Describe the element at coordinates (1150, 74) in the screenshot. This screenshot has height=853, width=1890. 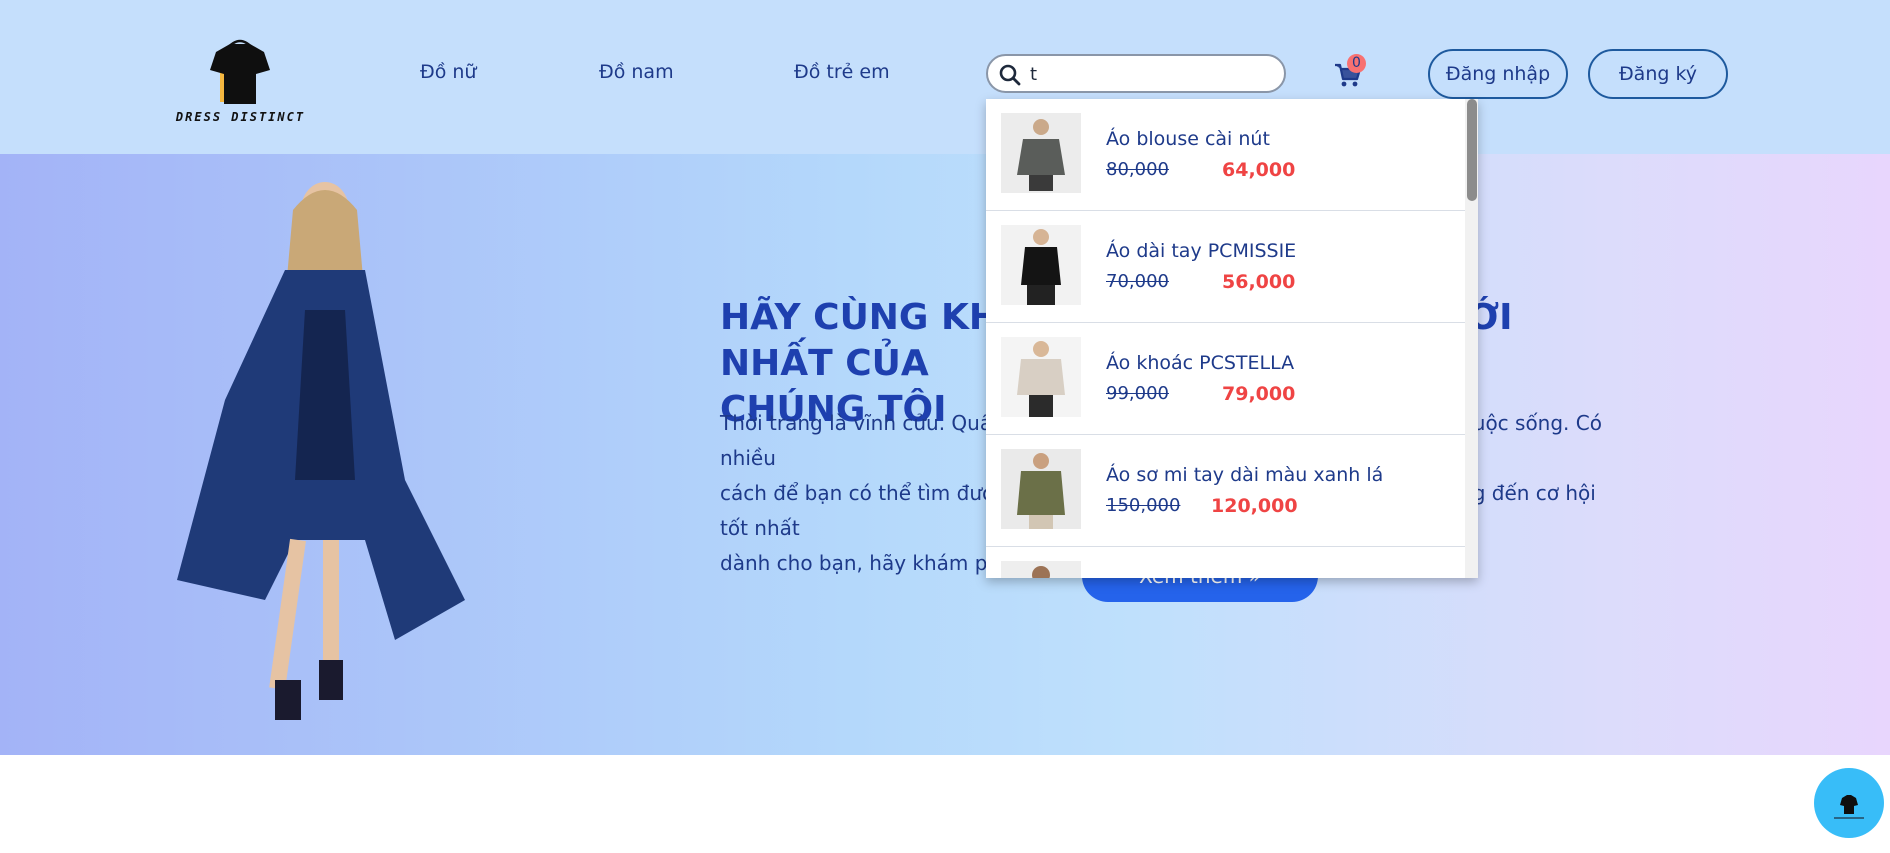
I see `search-input` at that location.